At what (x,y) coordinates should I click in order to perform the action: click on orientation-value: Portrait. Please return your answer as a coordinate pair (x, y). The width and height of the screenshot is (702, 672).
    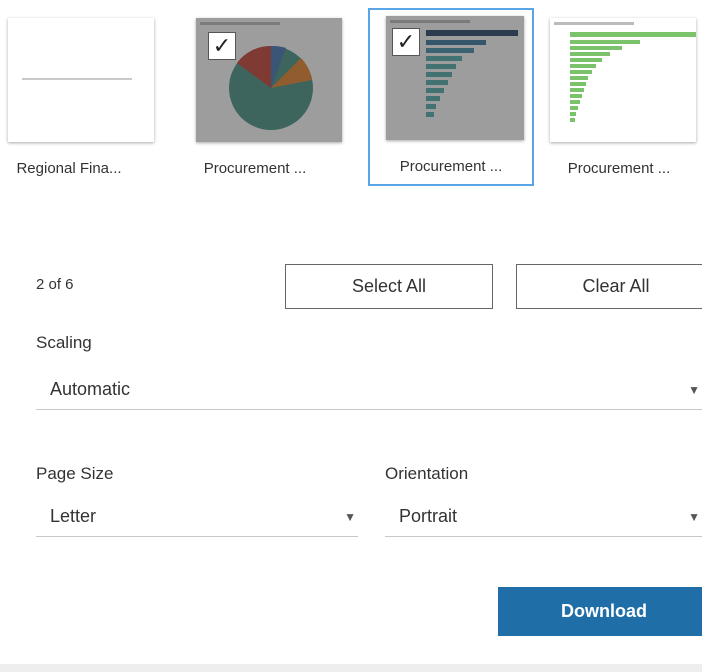
    Looking at the image, I should click on (428, 516).